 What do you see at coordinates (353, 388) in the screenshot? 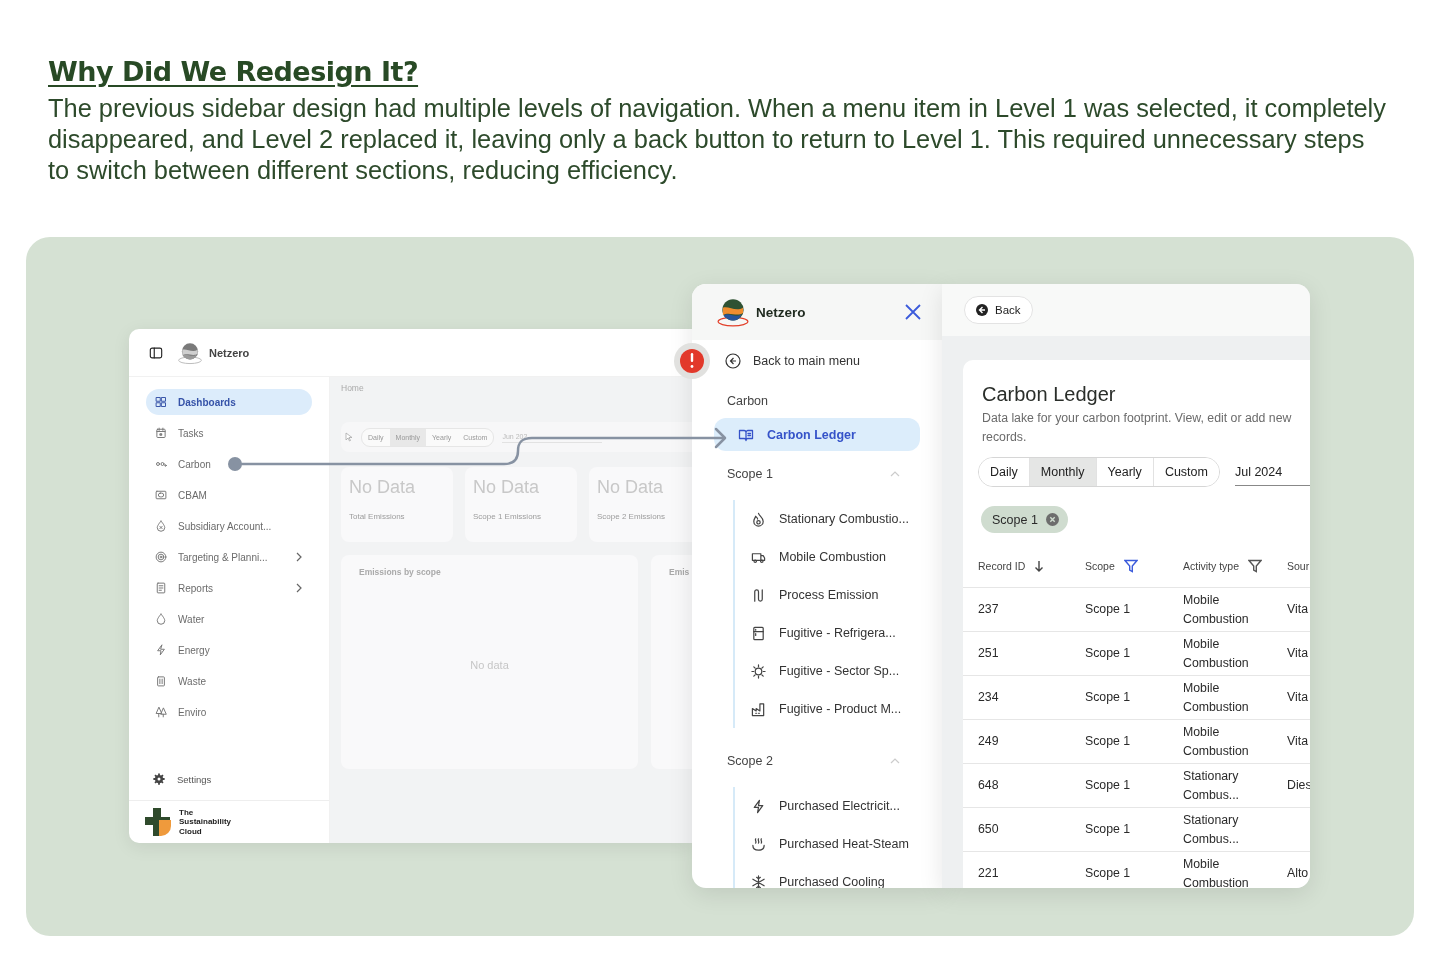
I see `breadcrumb: Home` at bounding box center [353, 388].